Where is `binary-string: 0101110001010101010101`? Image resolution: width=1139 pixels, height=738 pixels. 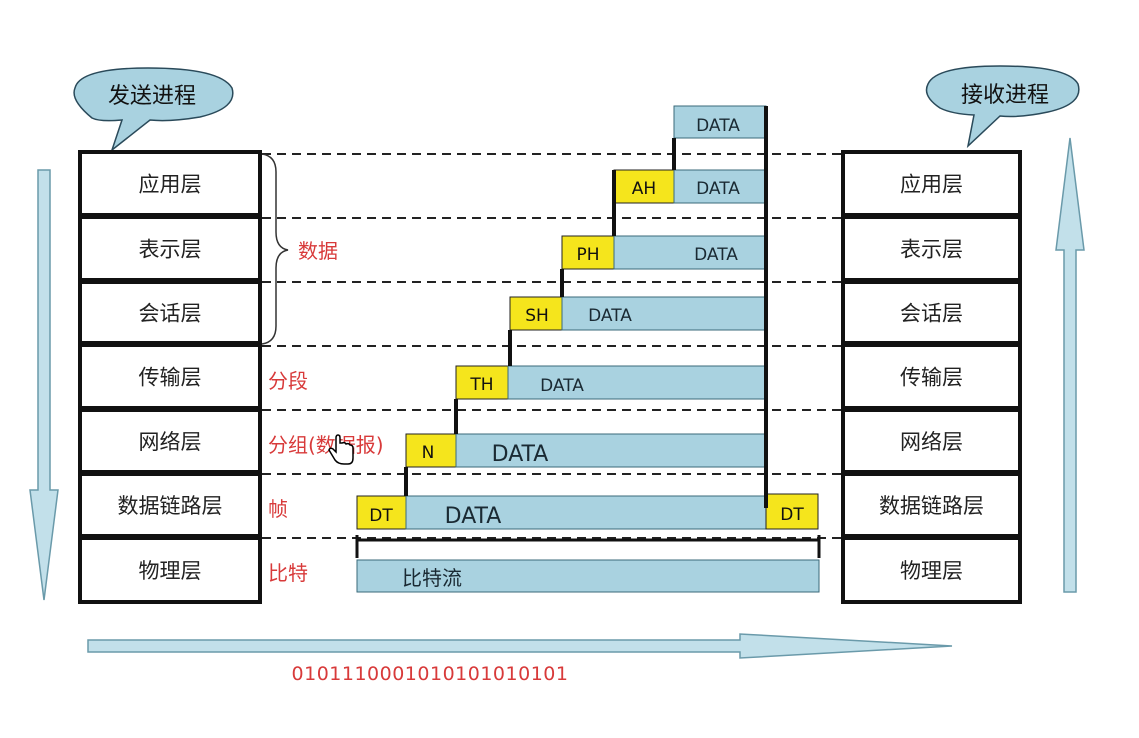
binary-string: 0101110001010101010101 is located at coordinates (430, 674).